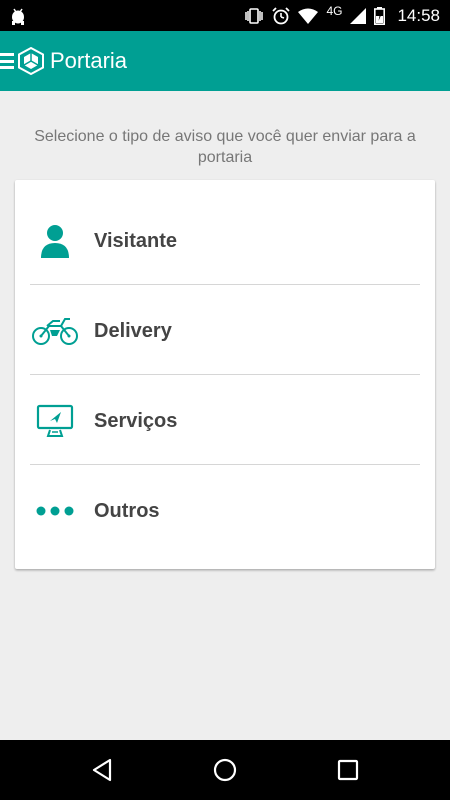  Describe the element at coordinates (31, 61) in the screenshot. I see `logo-icon` at that location.